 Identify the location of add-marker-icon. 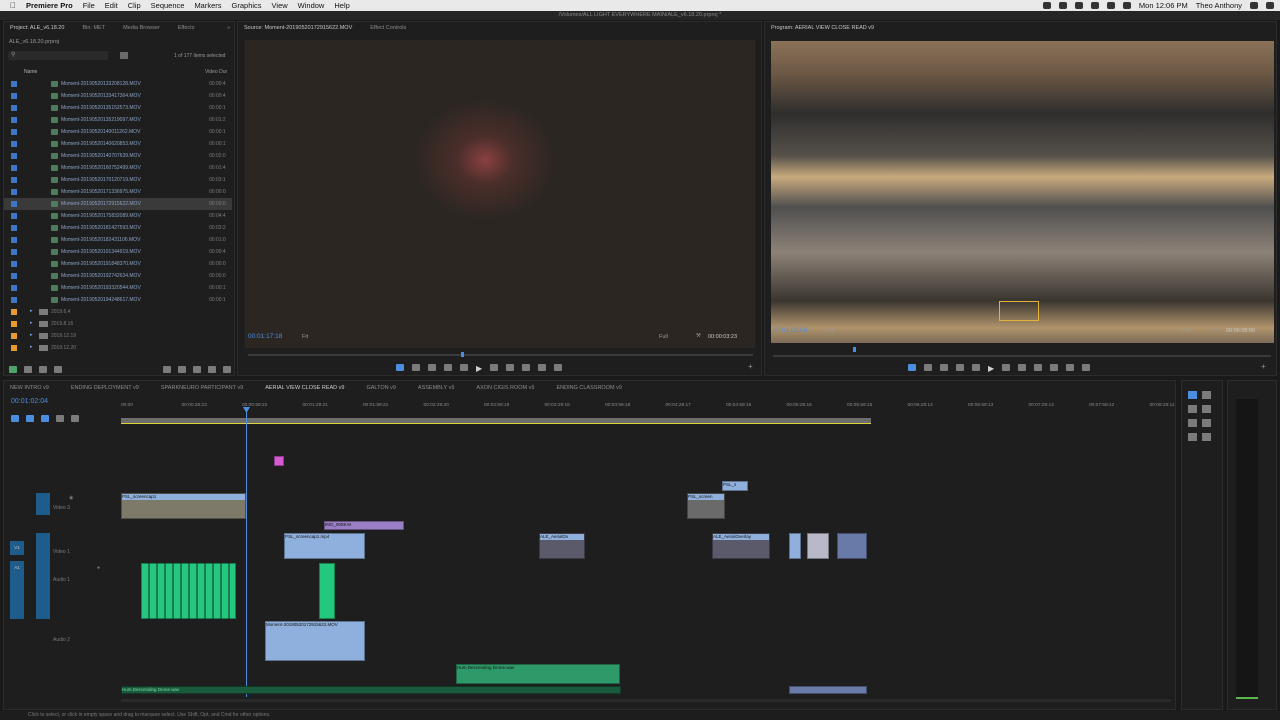
(45, 418).